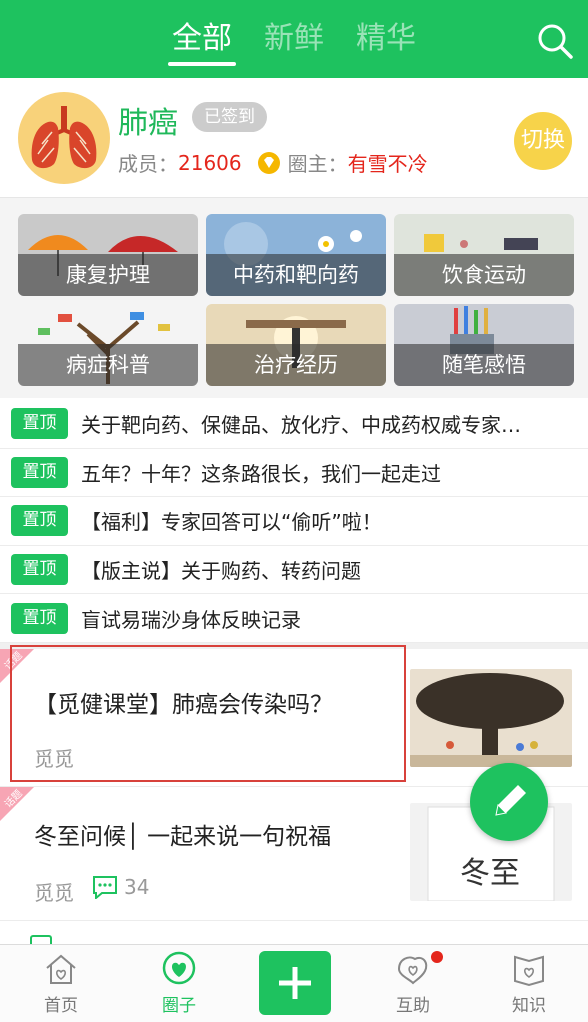 The width and height of the screenshot is (588, 1022). I want to click on feed-tabs: 全部 新鲜 精华, so click(294, 39).